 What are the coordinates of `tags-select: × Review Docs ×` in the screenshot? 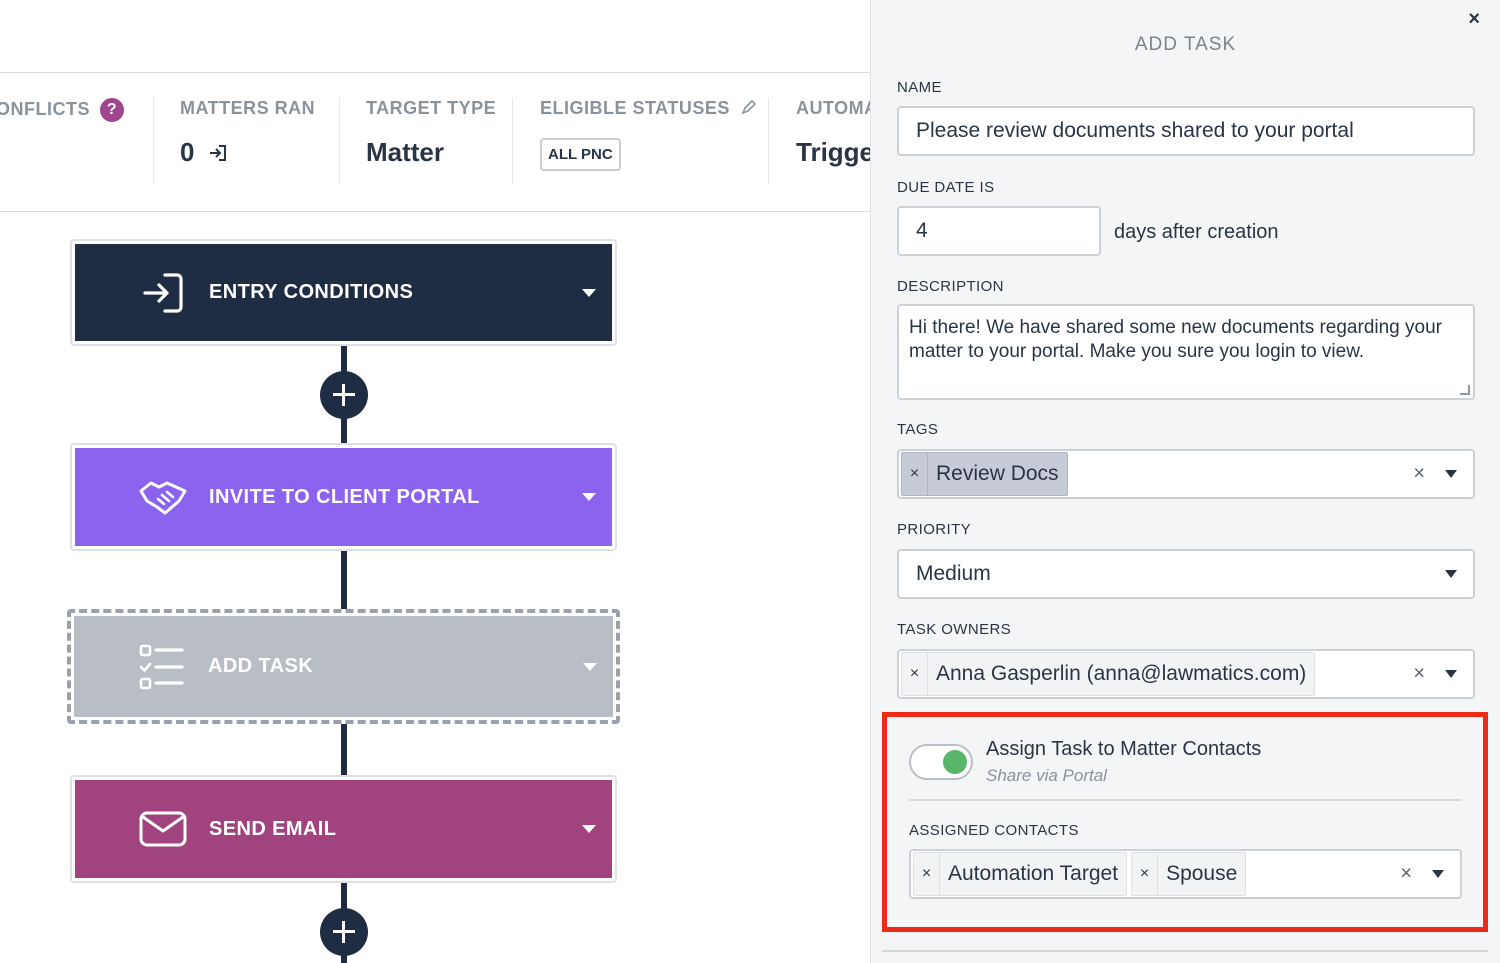 It's located at (1186, 474).